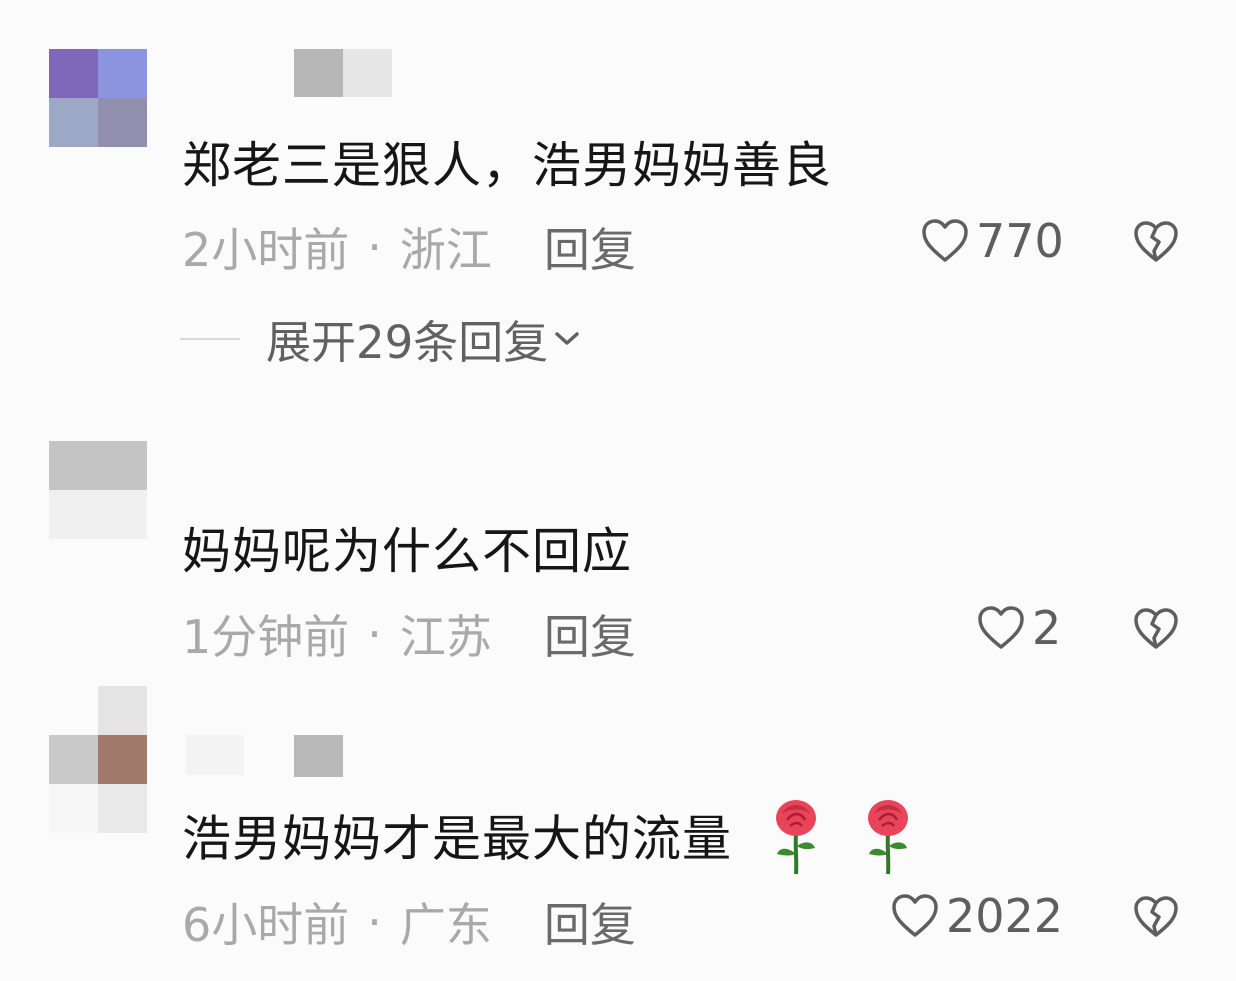 Image resolution: width=1236 pixels, height=981 pixels. Describe the element at coordinates (407, 342) in the screenshot. I see `expand-replies-label: 展开29条回复` at that location.